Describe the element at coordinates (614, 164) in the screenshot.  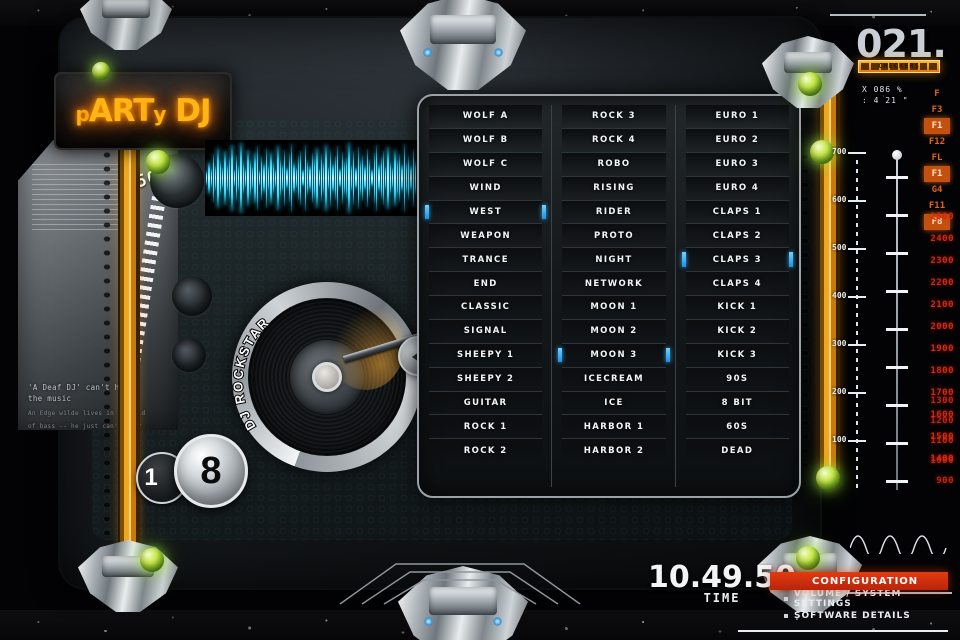
I see `track-list-item: ROBO` at that location.